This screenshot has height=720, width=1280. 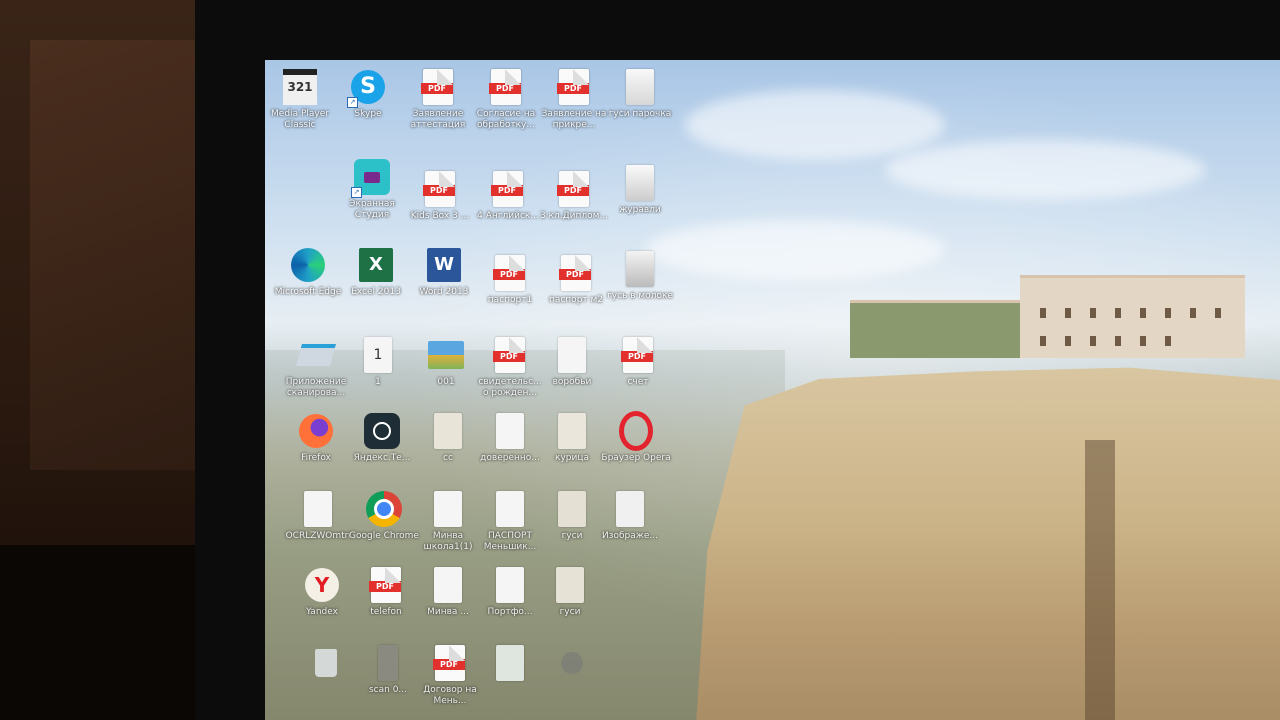 I want to click on desktop-icon-image: гуси парочка, so click(x=640, y=94).